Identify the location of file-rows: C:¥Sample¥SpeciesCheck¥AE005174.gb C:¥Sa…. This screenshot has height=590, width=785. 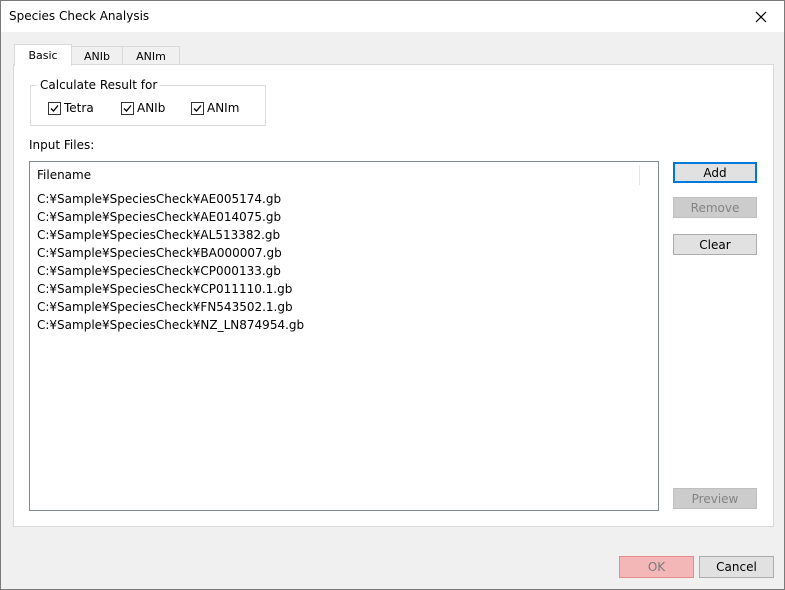
(170, 262).